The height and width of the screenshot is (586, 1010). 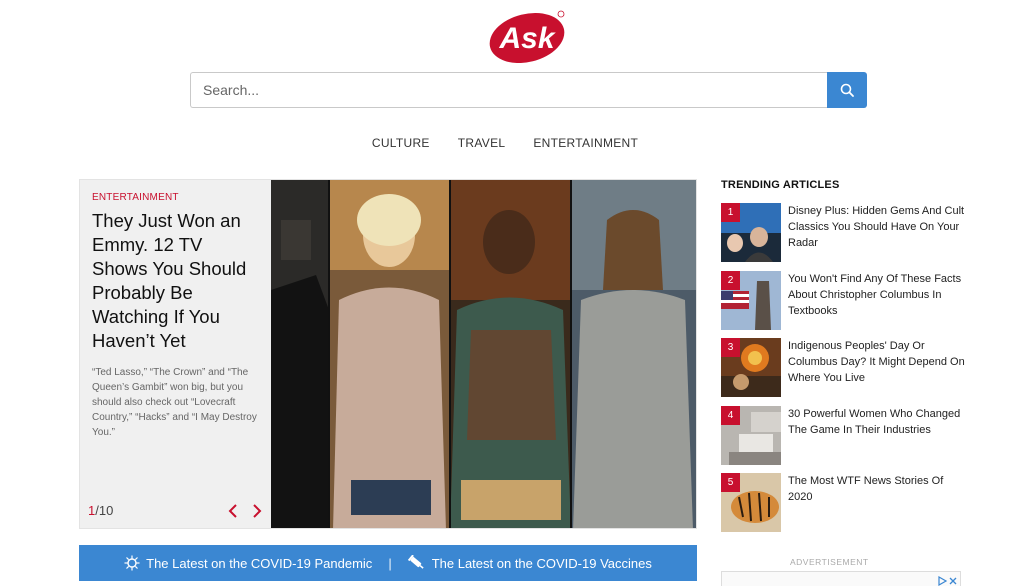 What do you see at coordinates (953, 579) in the screenshot?
I see `close-ad-icon` at bounding box center [953, 579].